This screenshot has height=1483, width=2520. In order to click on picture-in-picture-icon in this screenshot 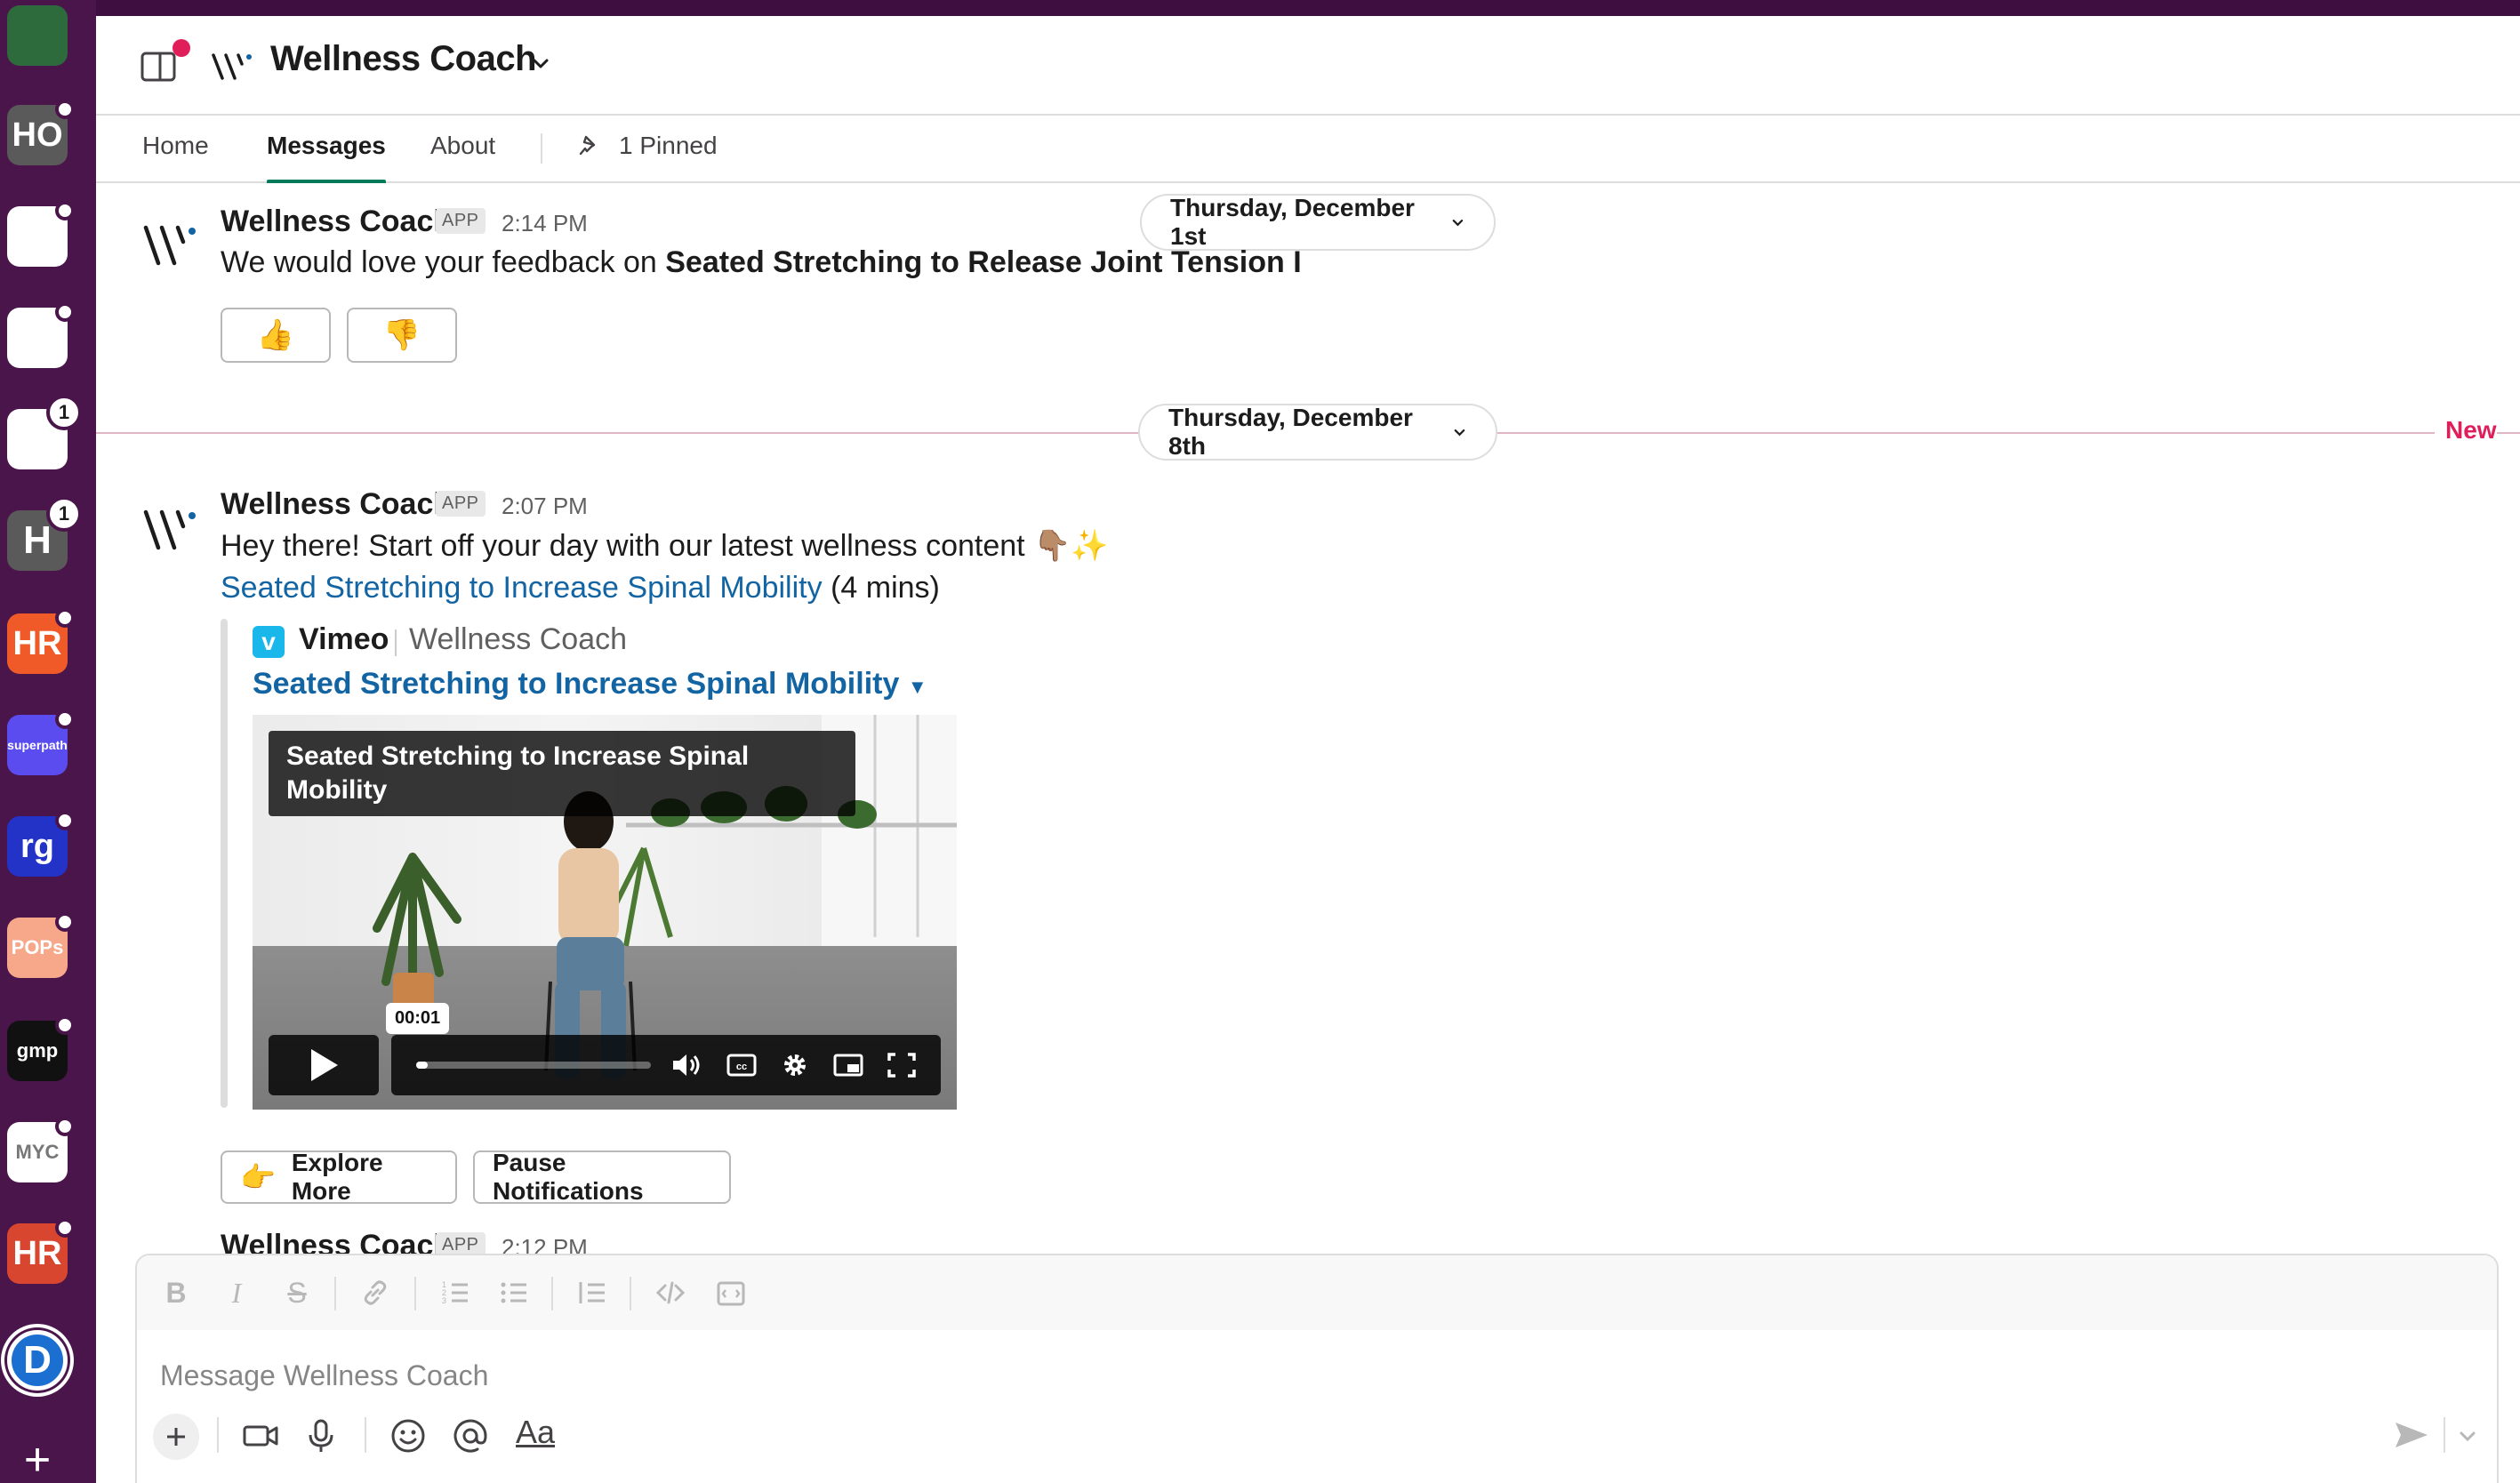, I will do `click(848, 1065)`.